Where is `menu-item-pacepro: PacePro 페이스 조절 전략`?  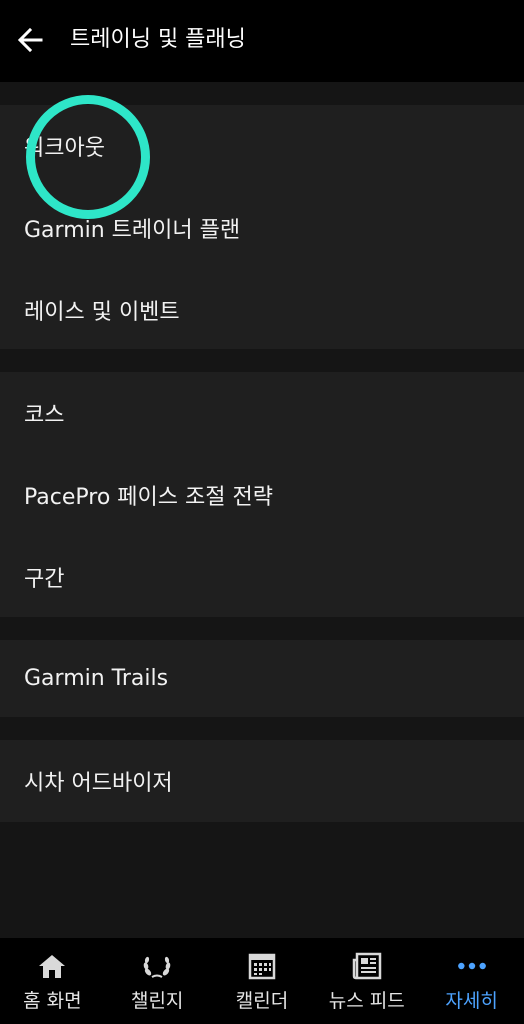 menu-item-pacepro: PacePro 페이스 조절 전략 is located at coordinates (262, 495).